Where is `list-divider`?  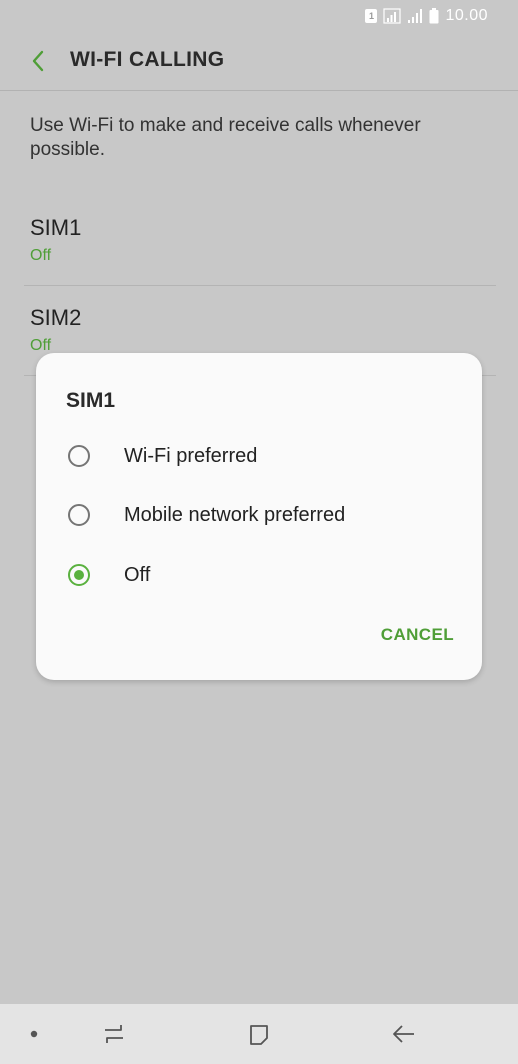 list-divider is located at coordinates (260, 285).